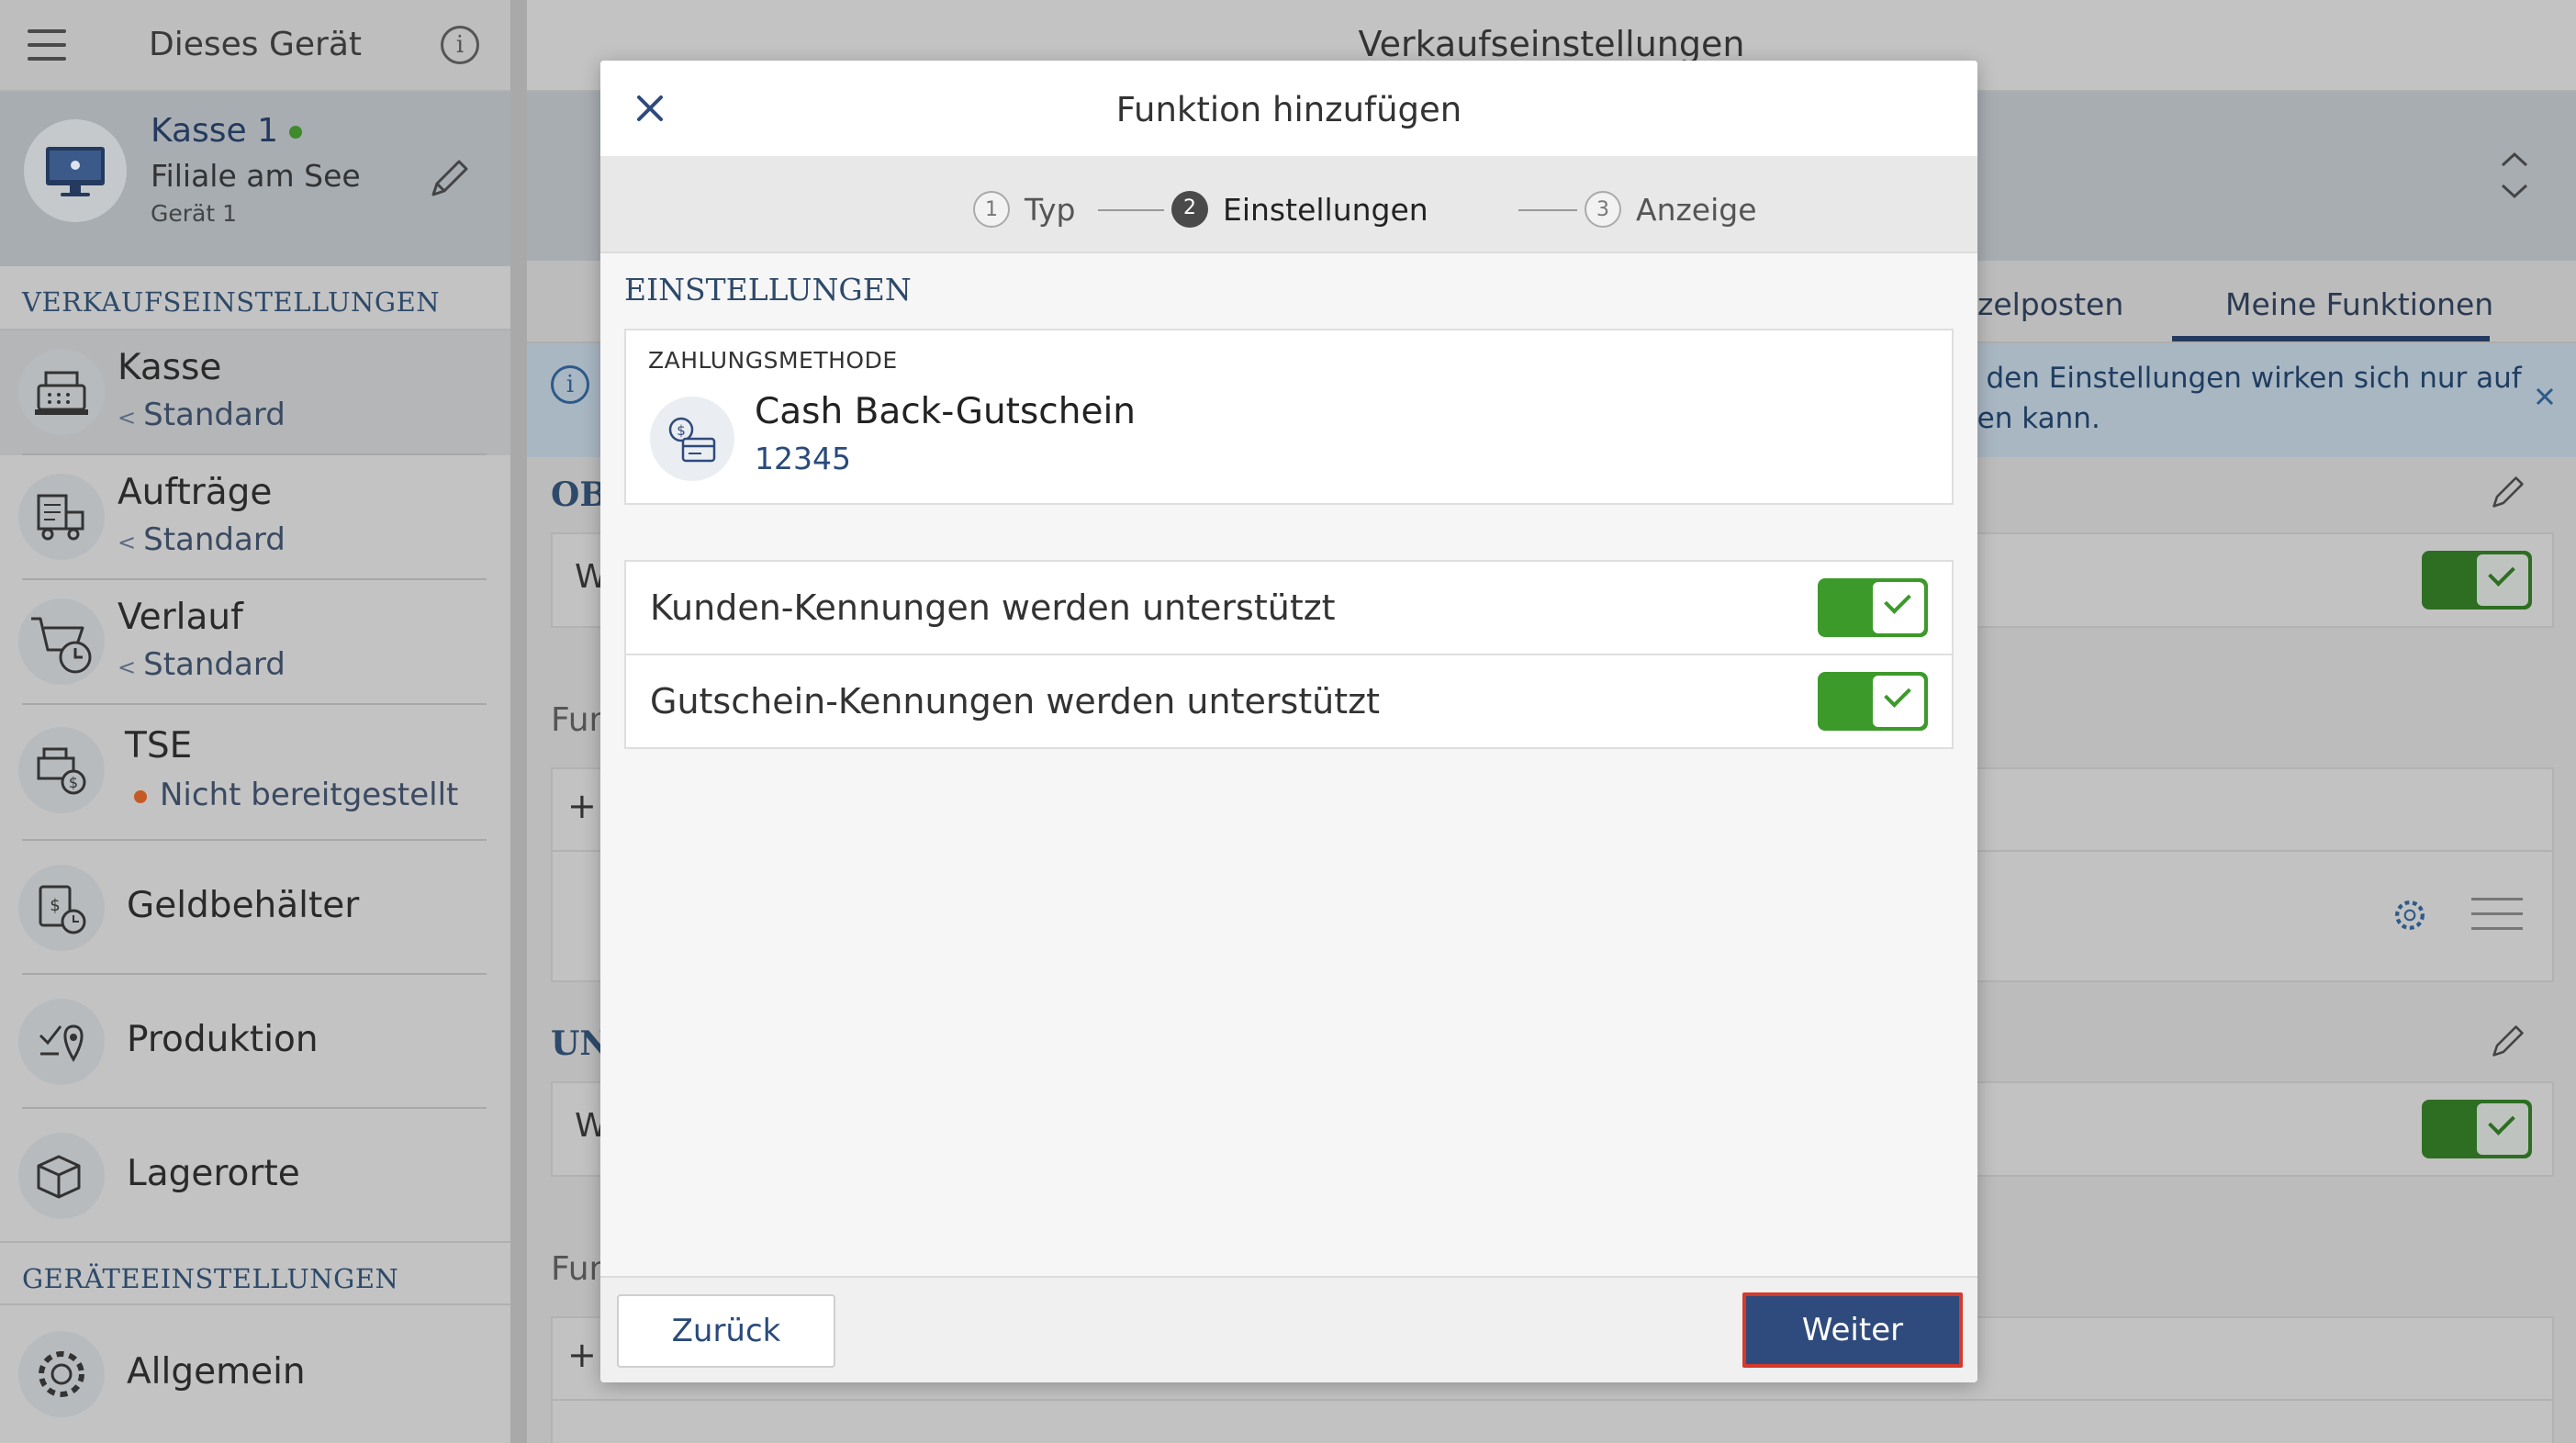 The height and width of the screenshot is (1443, 2576). Describe the element at coordinates (993, 607) in the screenshot. I see `option-label: Kunden-Kennungen werden unterstützt` at that location.